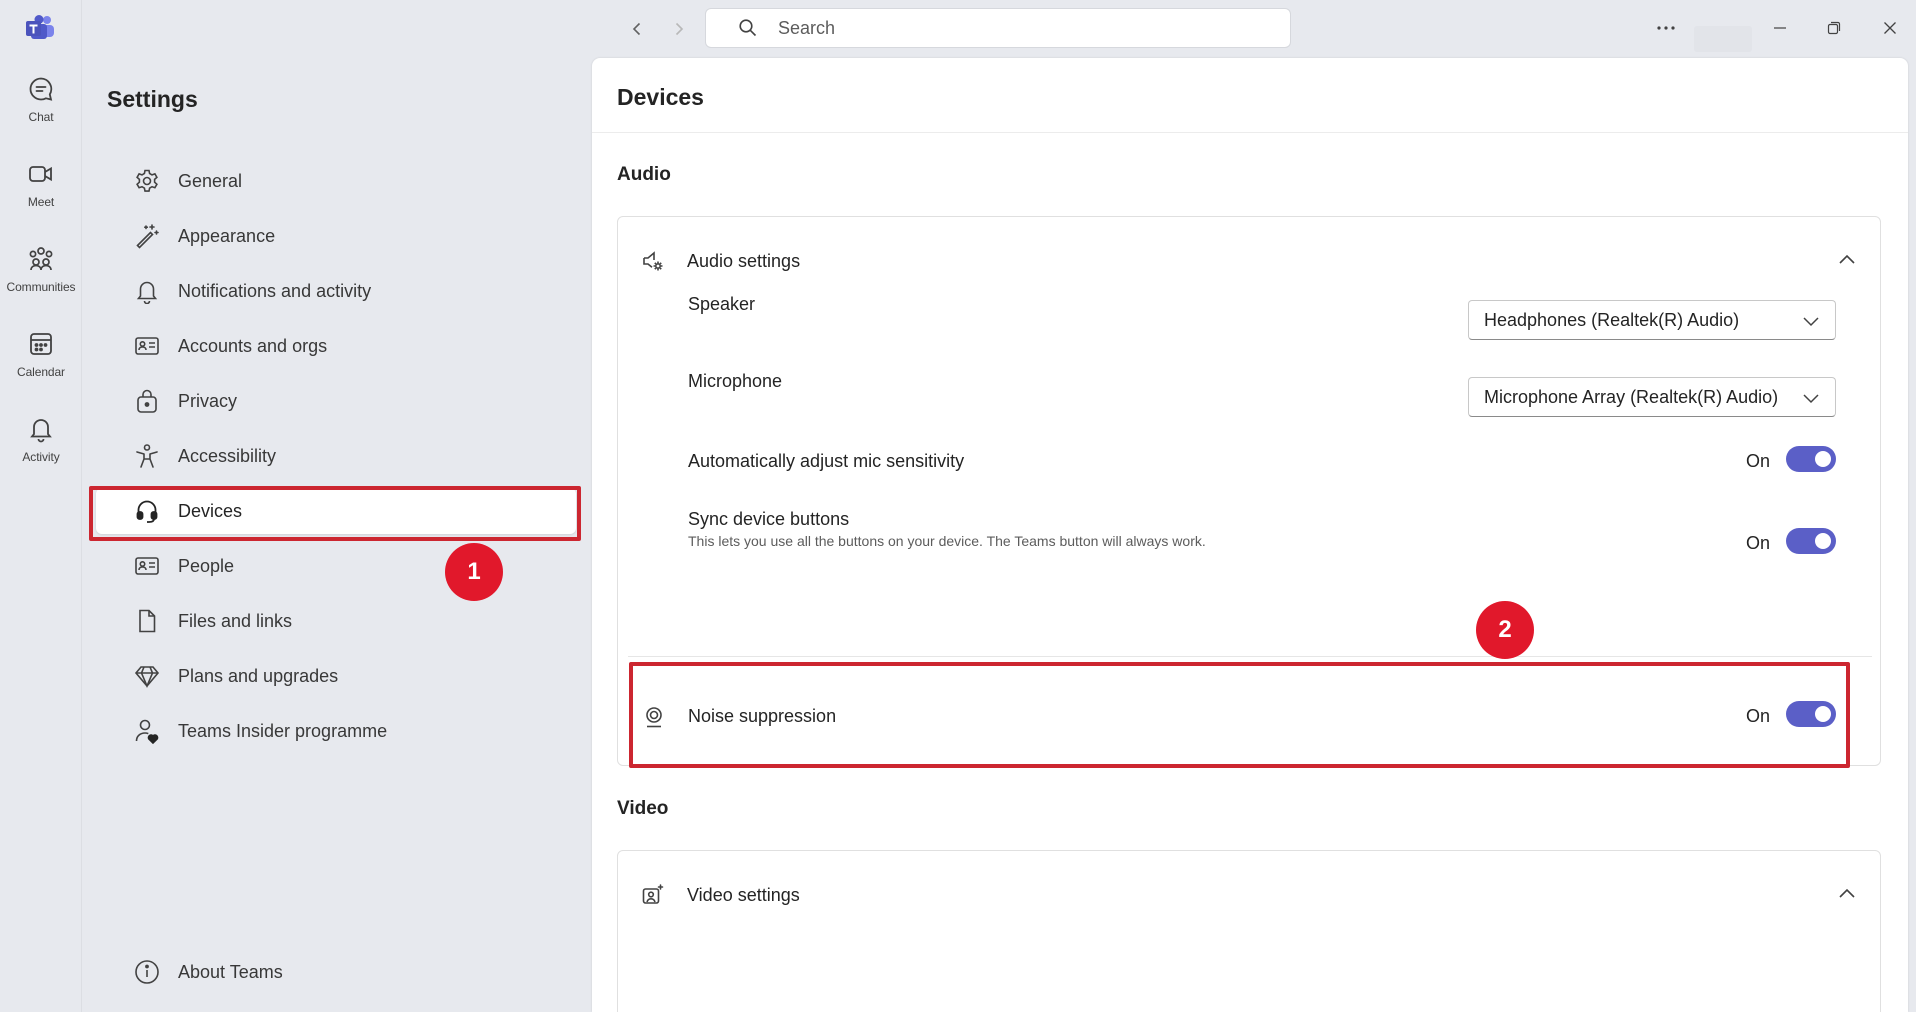 Image resolution: width=1916 pixels, height=1012 pixels. Describe the element at coordinates (147, 181) in the screenshot. I see `gear-icon` at that location.